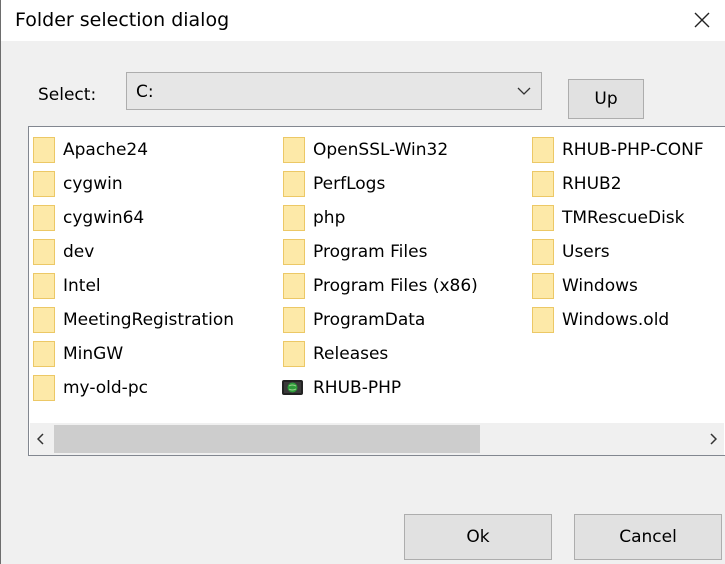 This screenshot has width=725, height=564. I want to click on folder-name: php, so click(329, 218).